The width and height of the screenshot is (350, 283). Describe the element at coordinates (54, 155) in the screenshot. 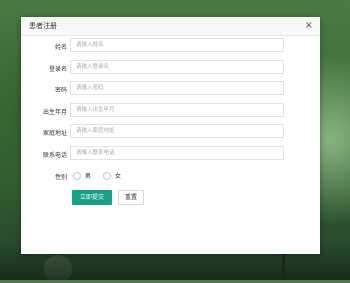

I see `field-label-phone: 联系电话` at that location.